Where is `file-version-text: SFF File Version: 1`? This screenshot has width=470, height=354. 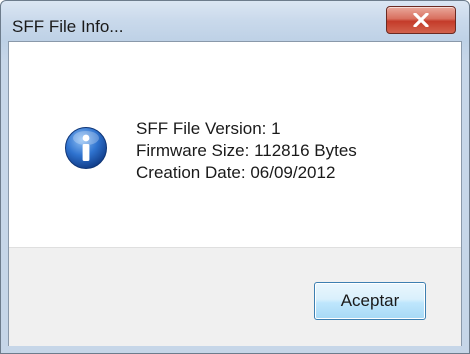
file-version-text: SFF File Version: 1 is located at coordinates (208, 128).